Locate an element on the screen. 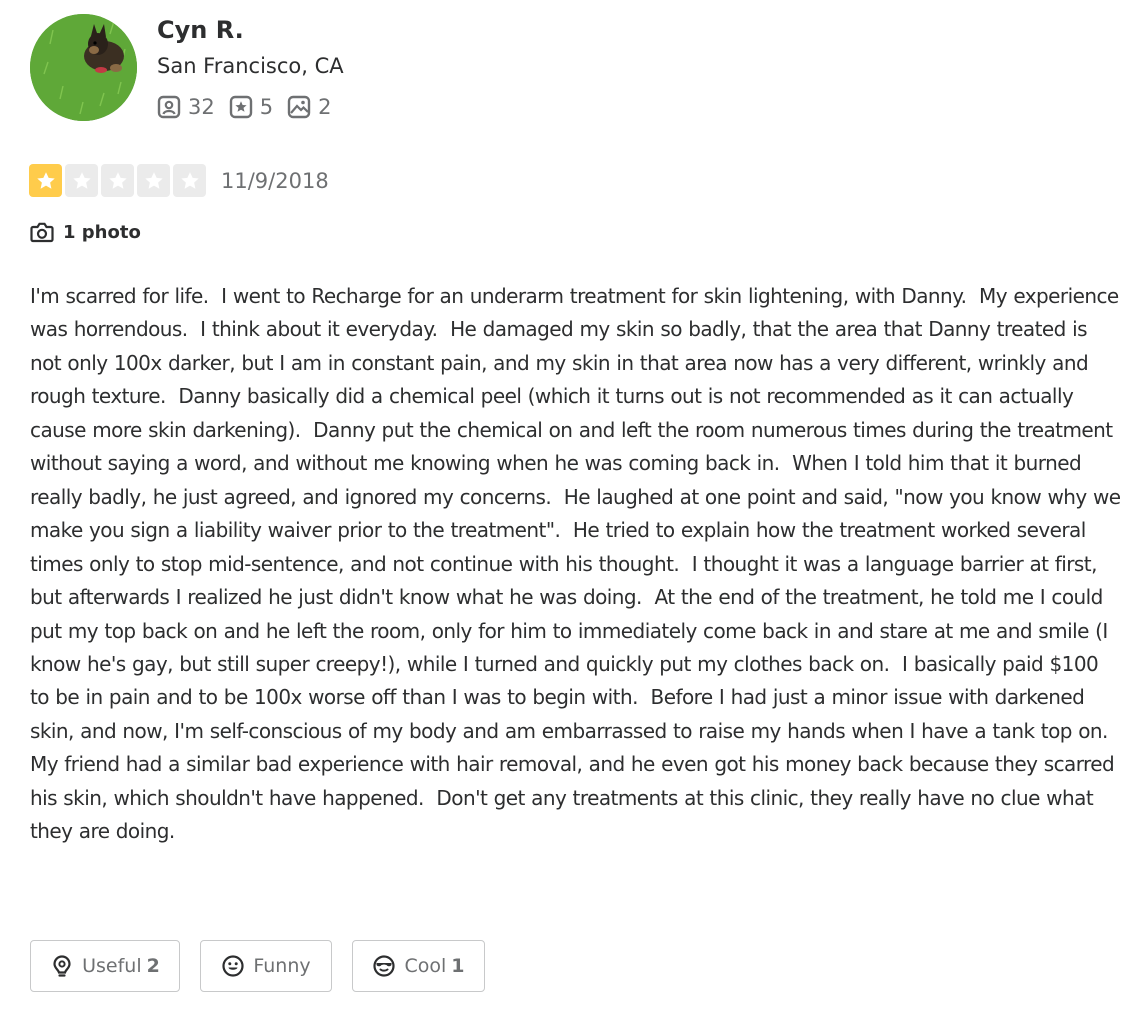 Image resolution: width=1139 pixels, height=1015 pixels. cool-button: Cool 1 is located at coordinates (418, 966).